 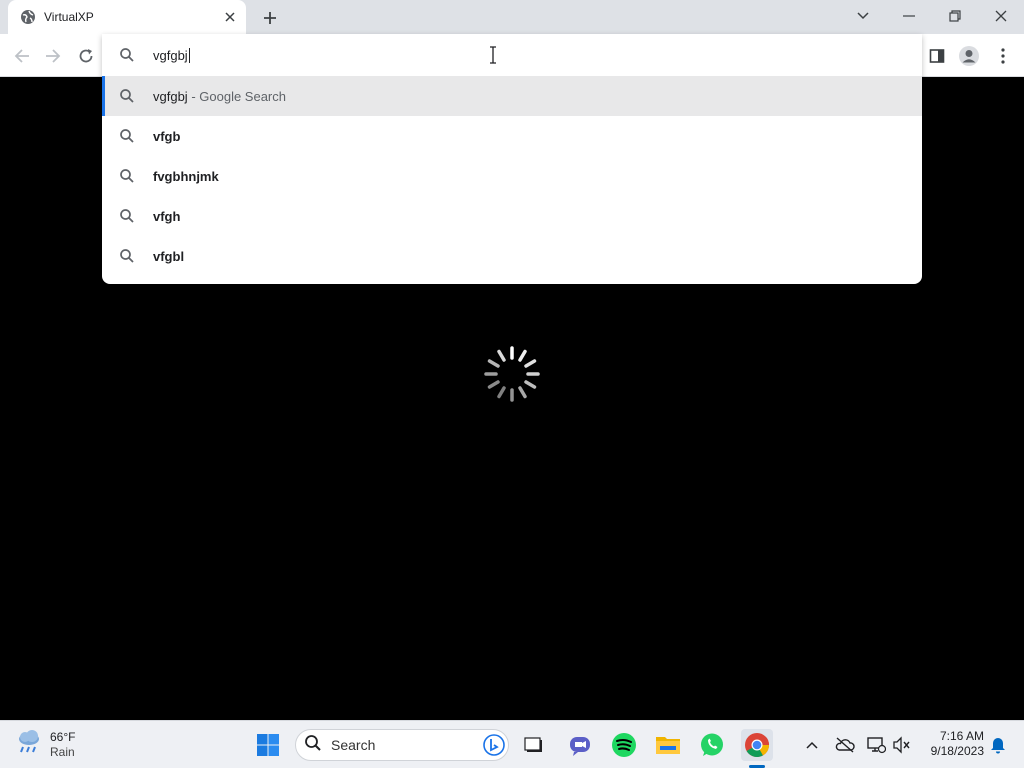 I want to click on weather-widget: 66°F Rain, so click(x=44, y=744).